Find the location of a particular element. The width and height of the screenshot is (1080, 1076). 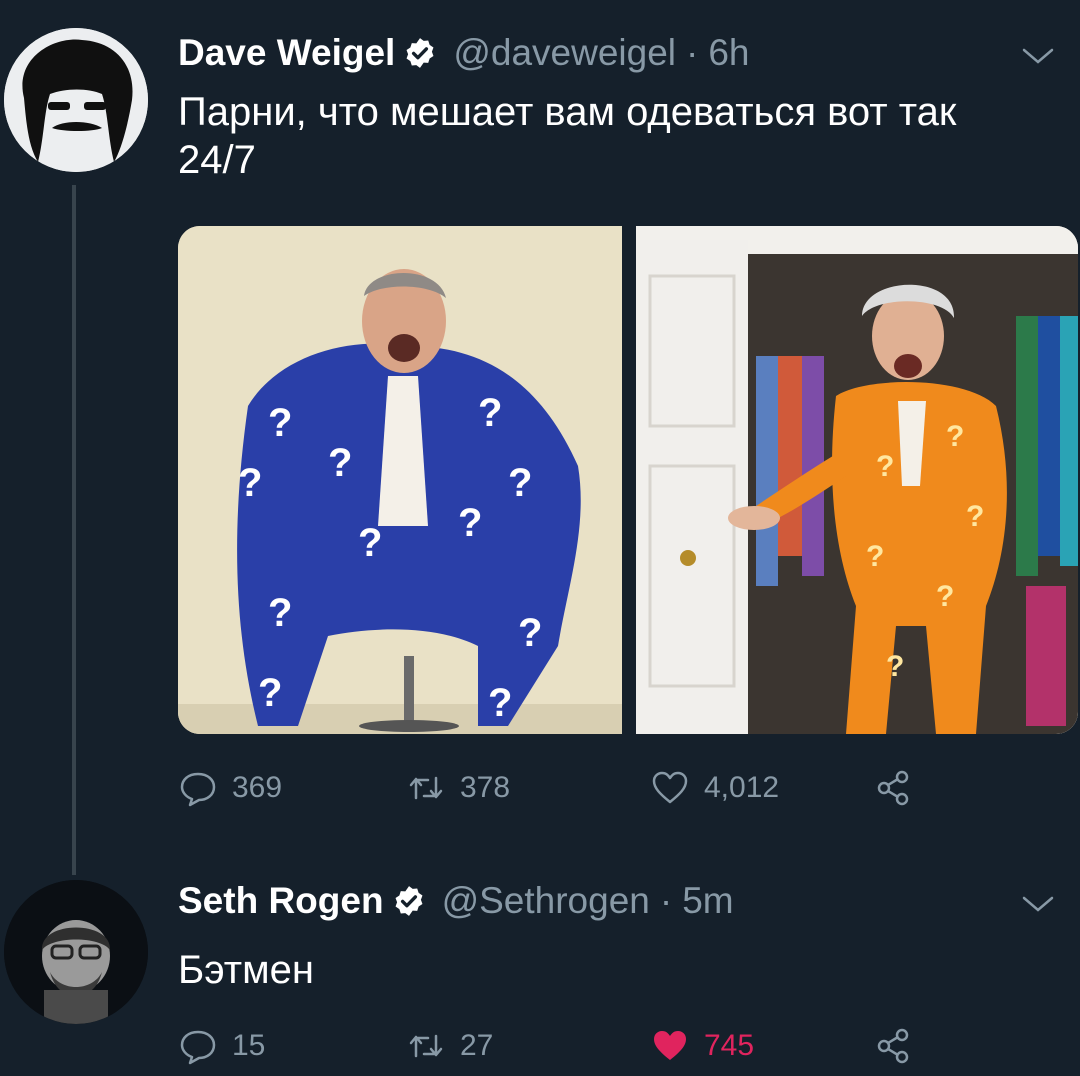

tweet-actions: 15 27 745 is located at coordinates (558, 1051).